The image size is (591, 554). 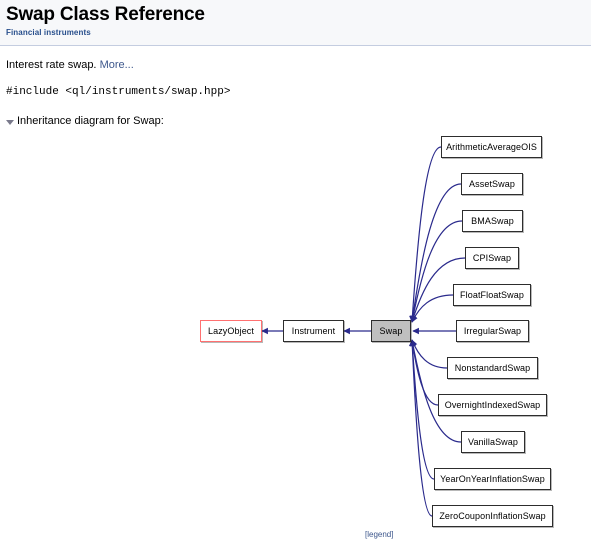 I want to click on diagram-node-instrument: Instrument, so click(x=313, y=331).